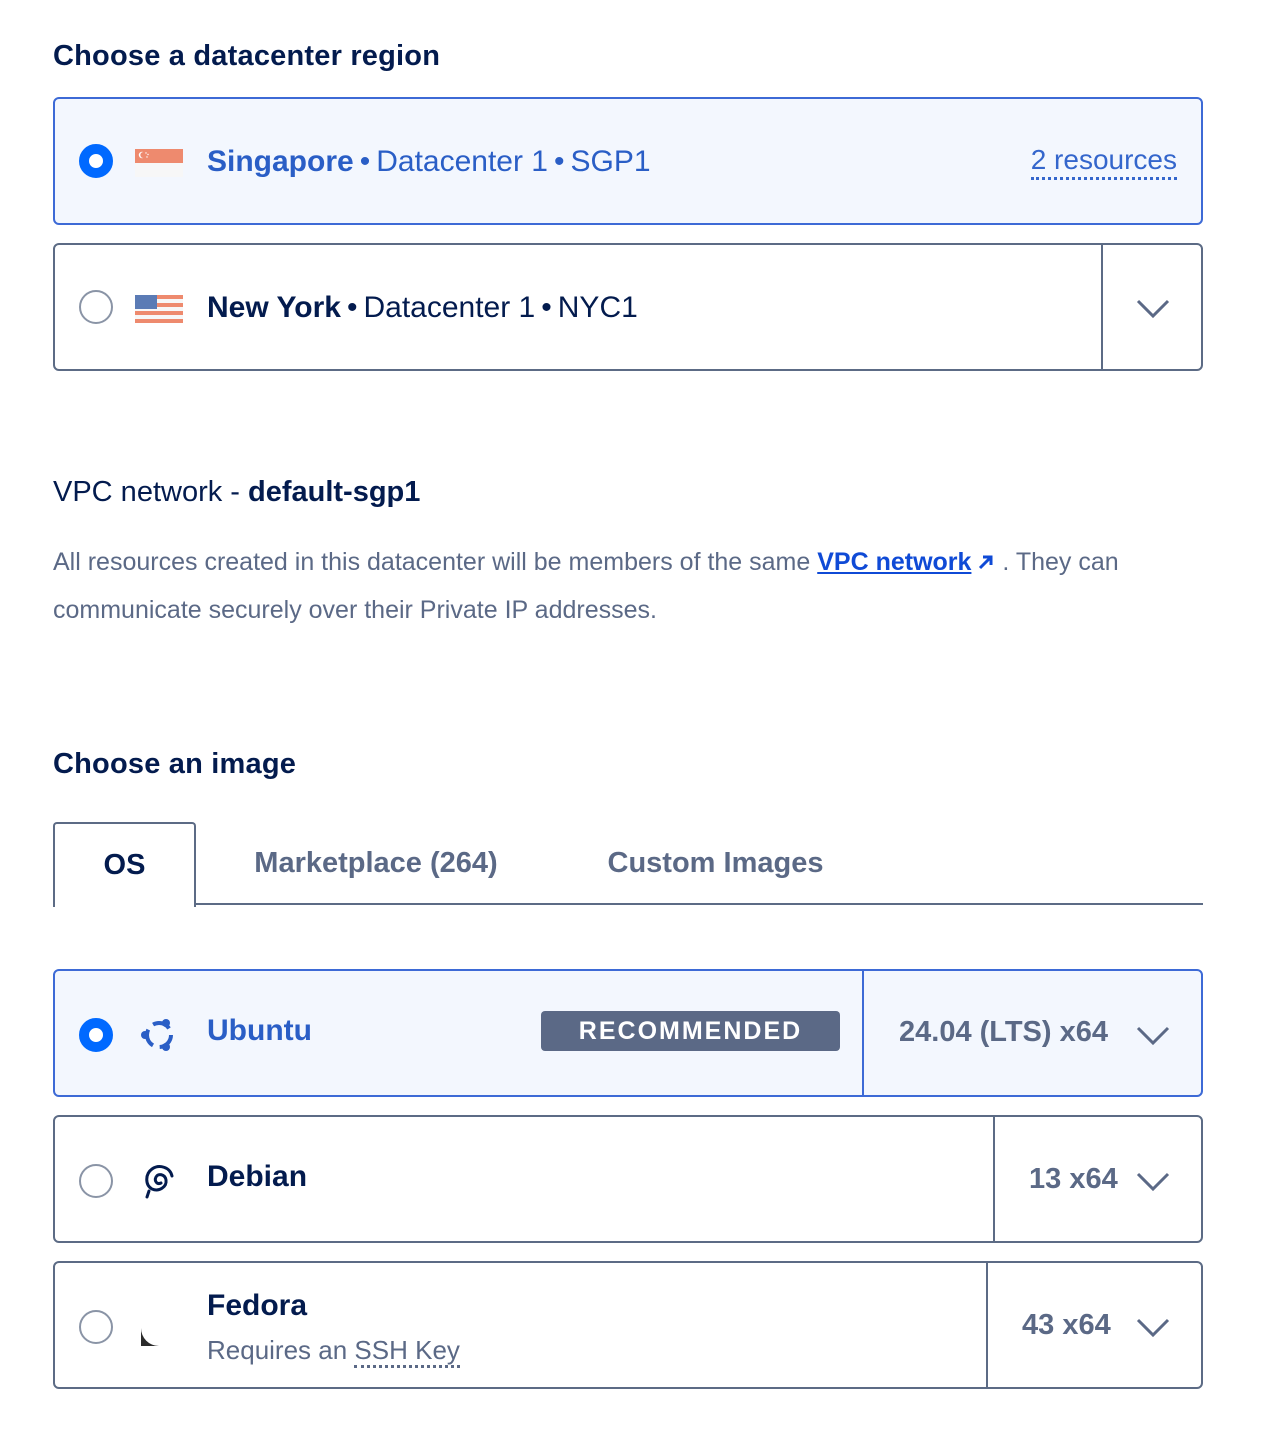  What do you see at coordinates (247, 56) in the screenshot?
I see `region-section-title: Choose a datacenter region` at bounding box center [247, 56].